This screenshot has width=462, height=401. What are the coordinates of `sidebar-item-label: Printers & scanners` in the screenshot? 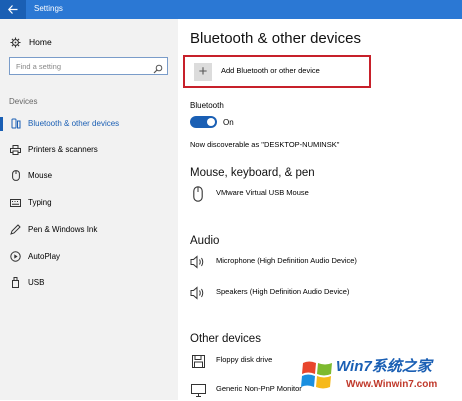 It's located at (63, 149).